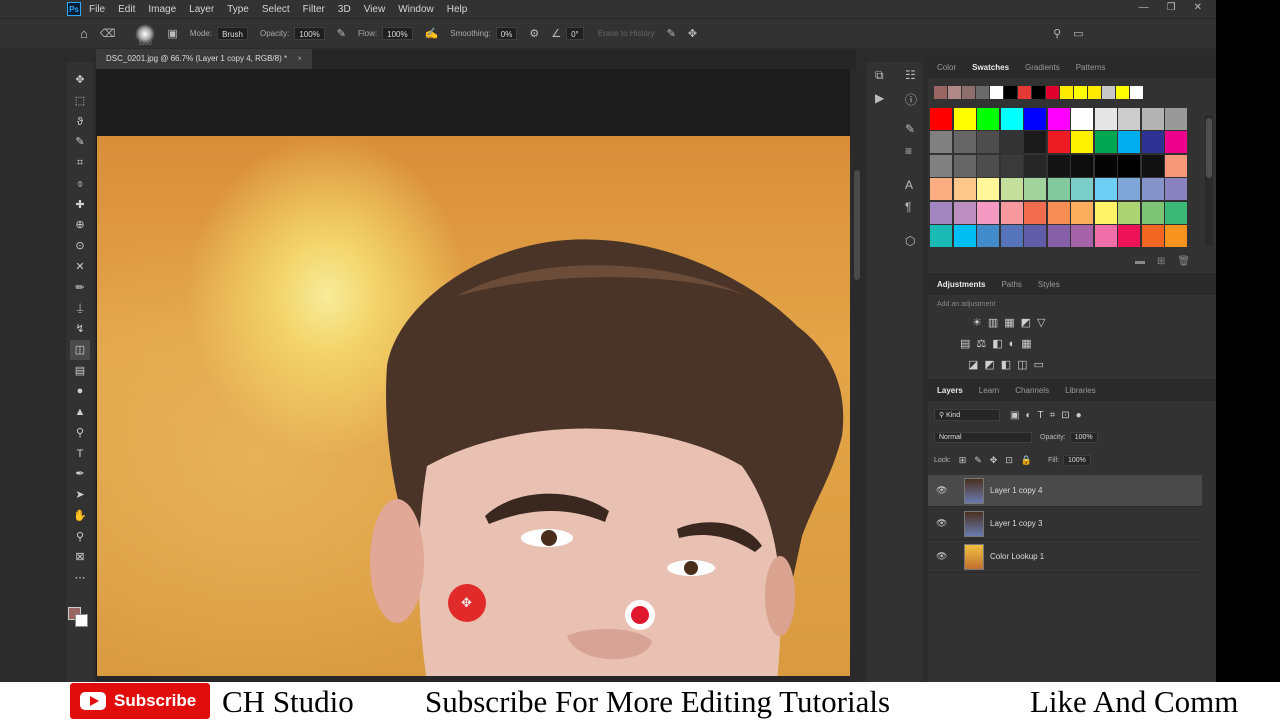  What do you see at coordinates (375, 9) in the screenshot?
I see `menu-view: View` at bounding box center [375, 9].